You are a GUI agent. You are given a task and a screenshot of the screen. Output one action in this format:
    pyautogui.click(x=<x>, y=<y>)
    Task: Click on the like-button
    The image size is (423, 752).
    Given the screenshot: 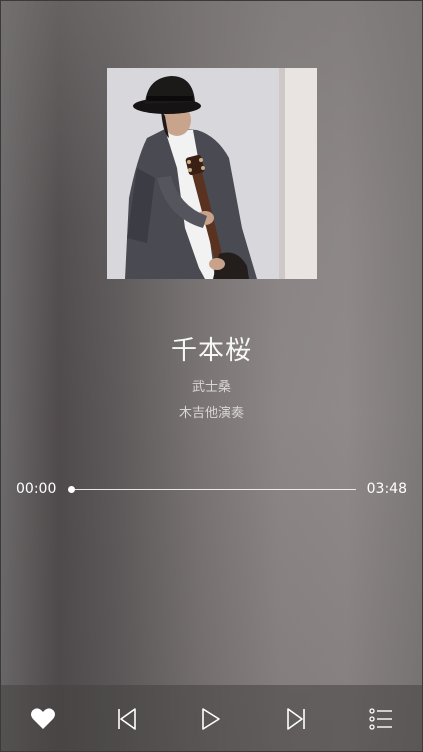 What is the action you would take?
    pyautogui.click(x=43, y=719)
    